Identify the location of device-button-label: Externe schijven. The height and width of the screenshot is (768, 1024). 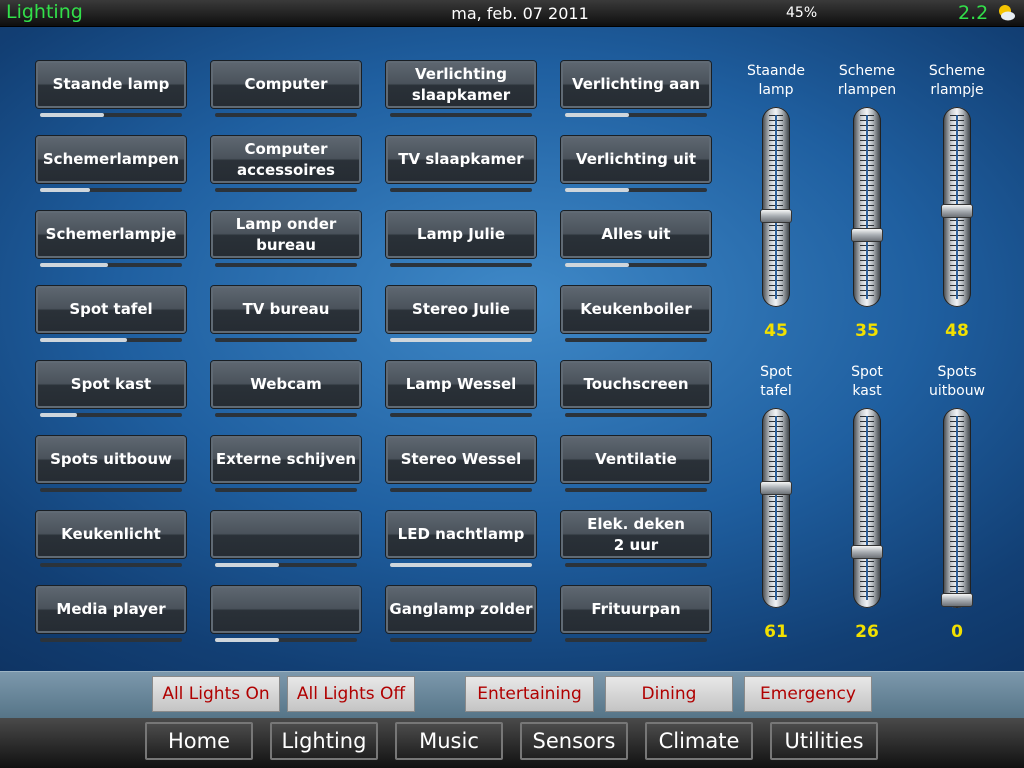
(286, 459).